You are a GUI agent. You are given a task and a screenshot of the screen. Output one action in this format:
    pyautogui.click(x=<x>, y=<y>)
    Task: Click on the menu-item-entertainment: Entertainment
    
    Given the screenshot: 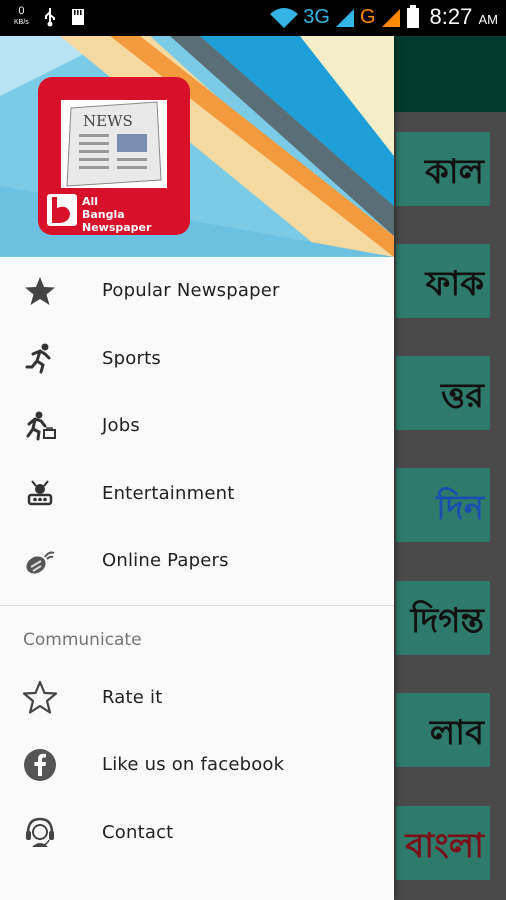 What is the action you would take?
    pyautogui.click(x=197, y=494)
    